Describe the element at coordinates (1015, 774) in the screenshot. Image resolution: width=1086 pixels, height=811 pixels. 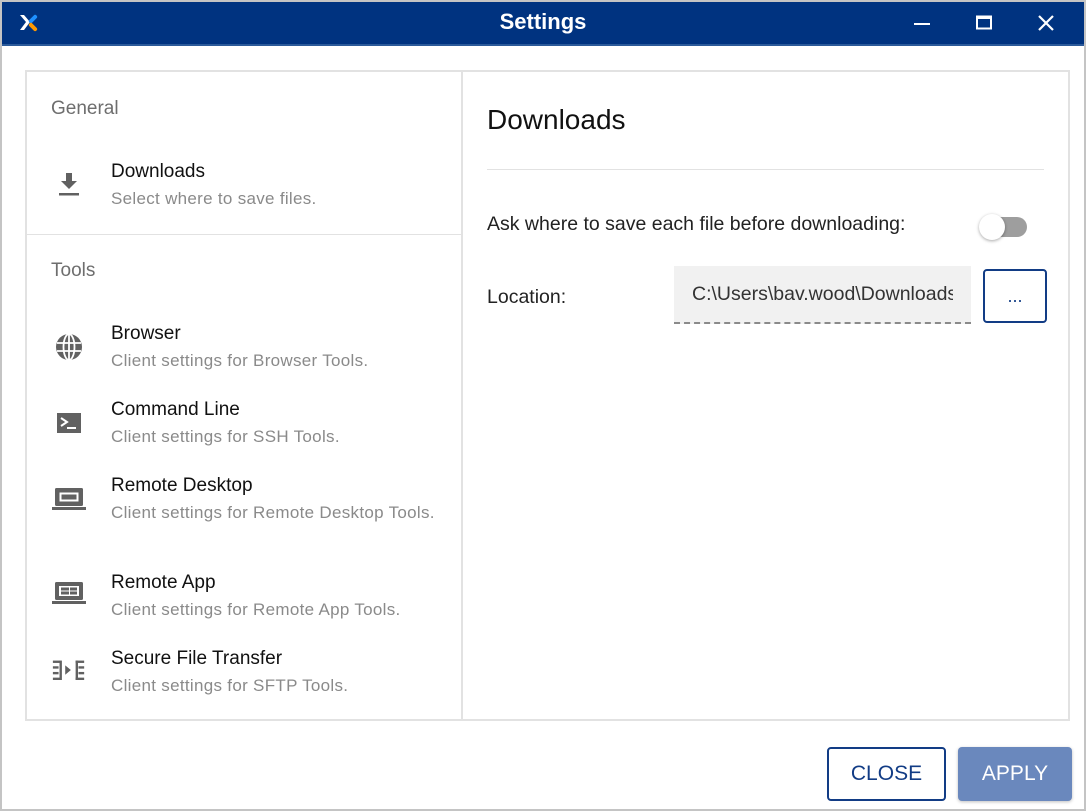
I see `apply-button: APPLY` at that location.